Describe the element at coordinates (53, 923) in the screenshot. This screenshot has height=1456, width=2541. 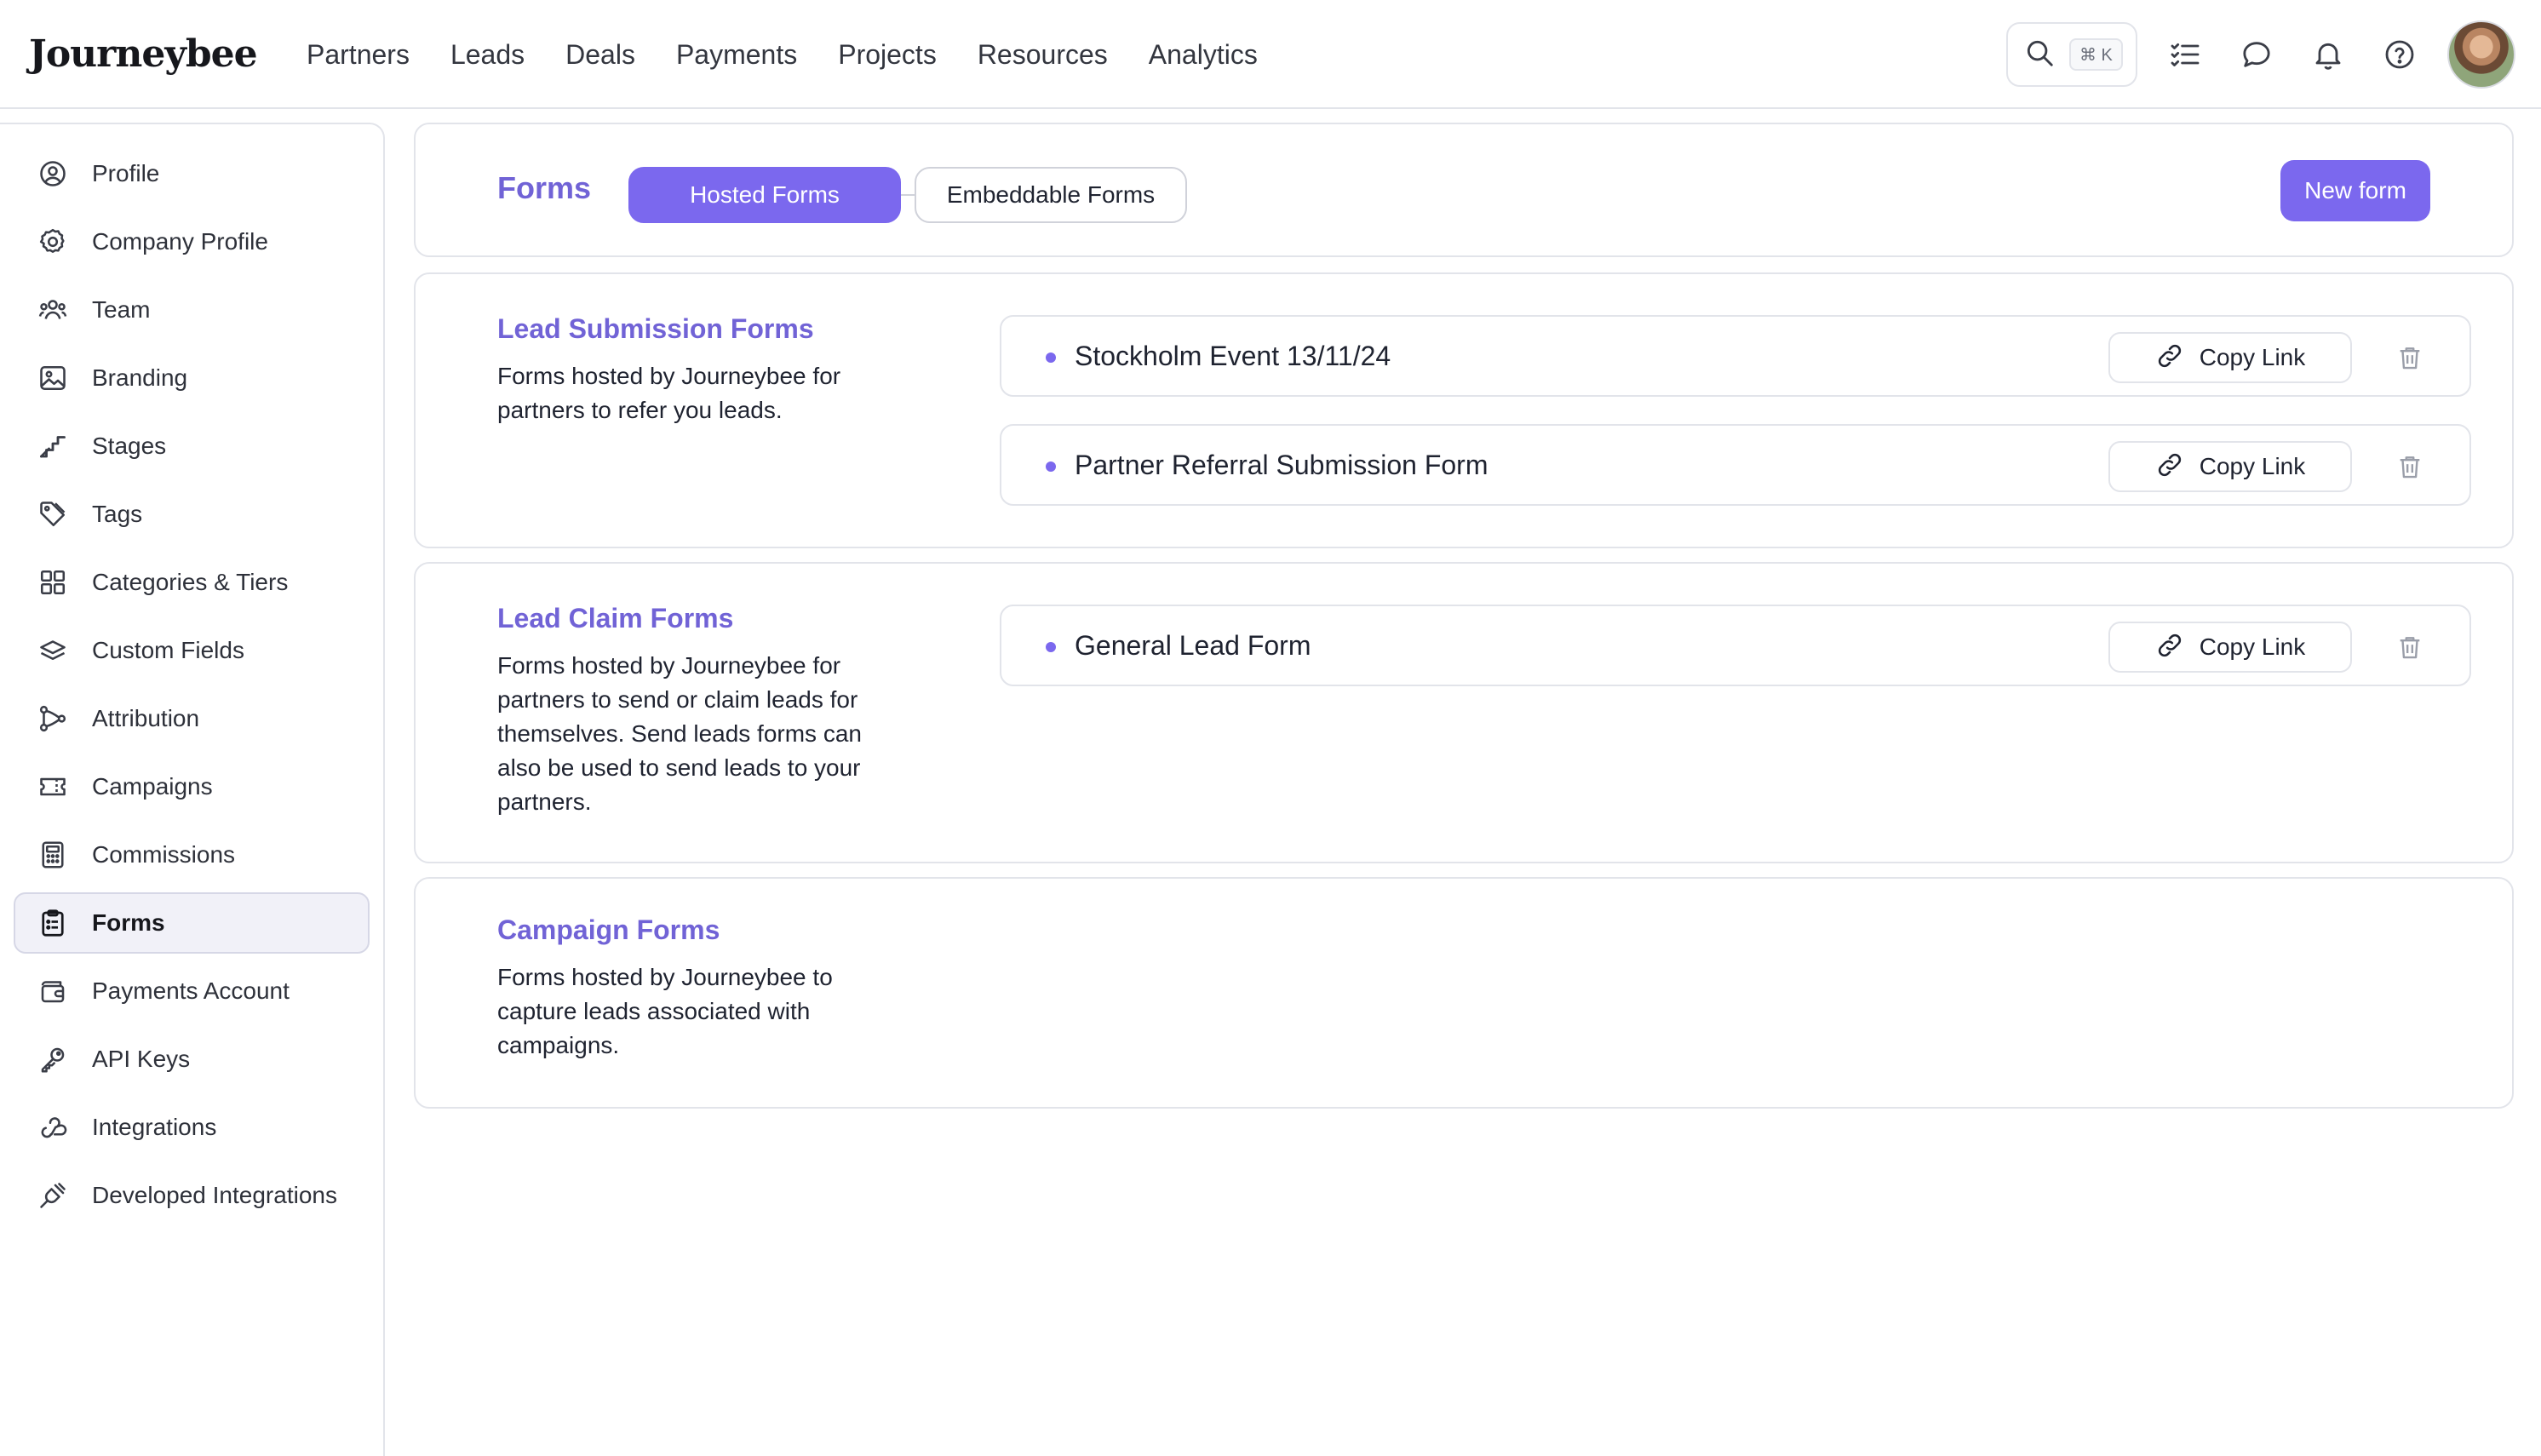
I see `clipboard-icon` at that location.